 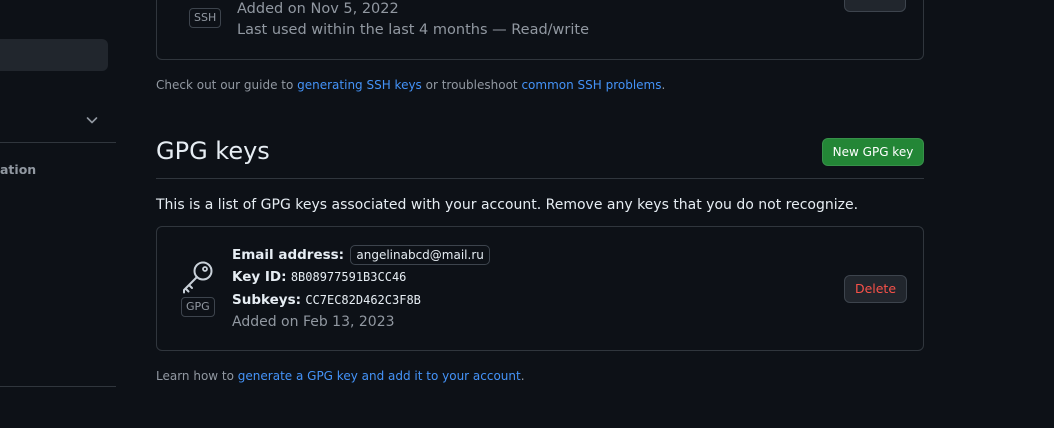 What do you see at coordinates (875, 6) in the screenshot?
I see `ssh-delete-button: Delete` at bounding box center [875, 6].